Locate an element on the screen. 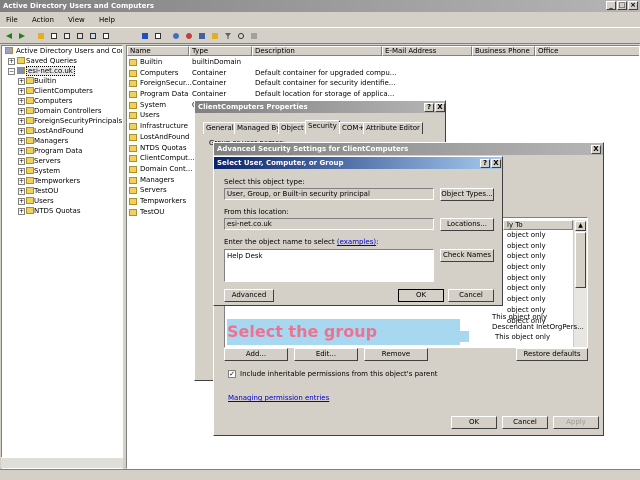 The height and width of the screenshot is (480, 640). tree-item-lostandfound: + LostAndFound is located at coordinates (62, 131).